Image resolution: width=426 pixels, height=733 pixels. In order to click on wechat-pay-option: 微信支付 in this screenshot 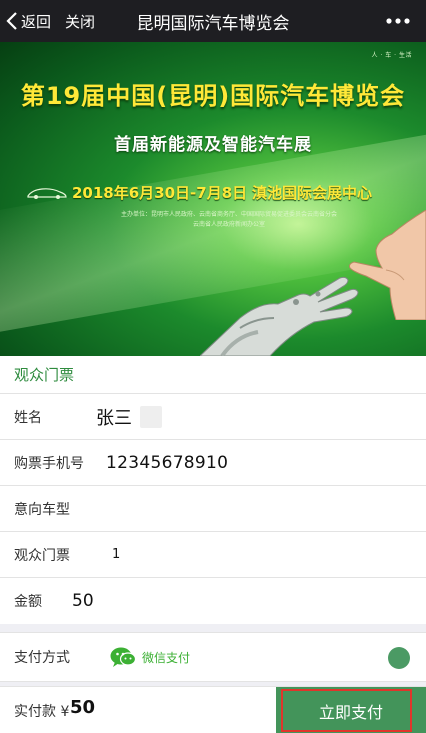, I will do `click(150, 657)`.